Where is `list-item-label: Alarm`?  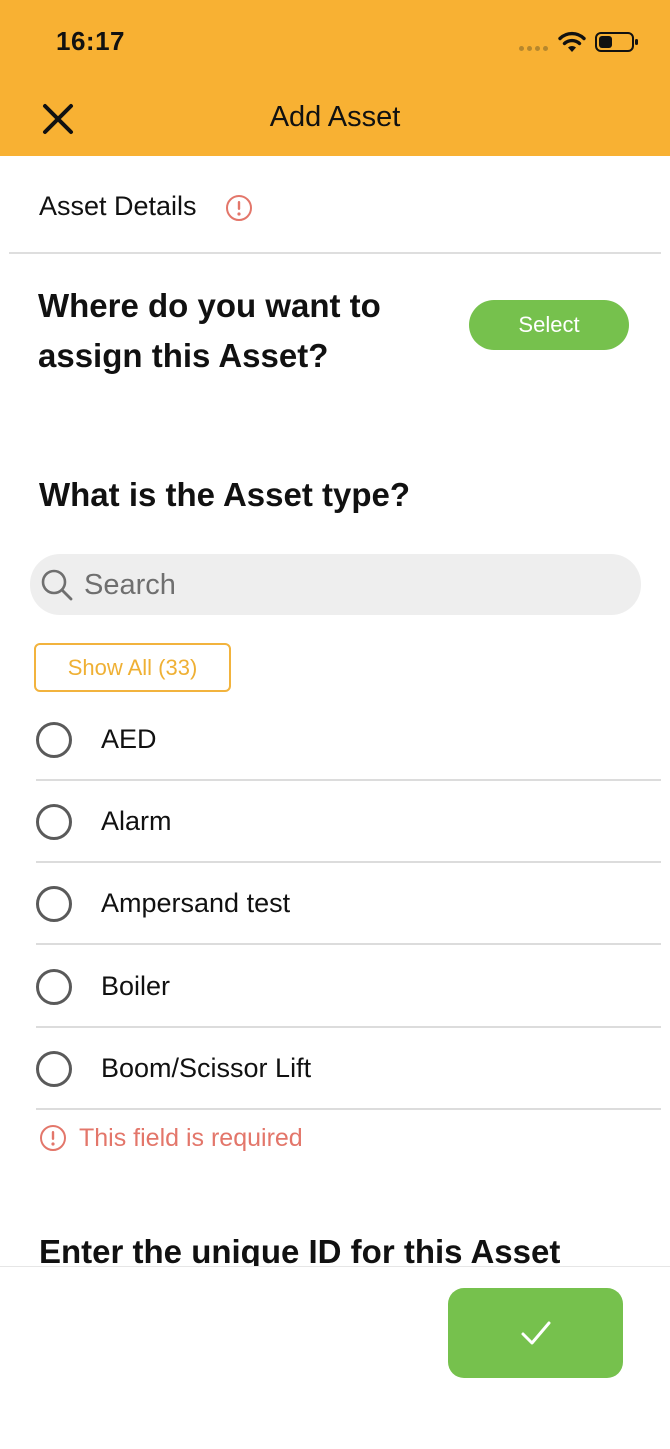 list-item-label: Alarm is located at coordinates (136, 821).